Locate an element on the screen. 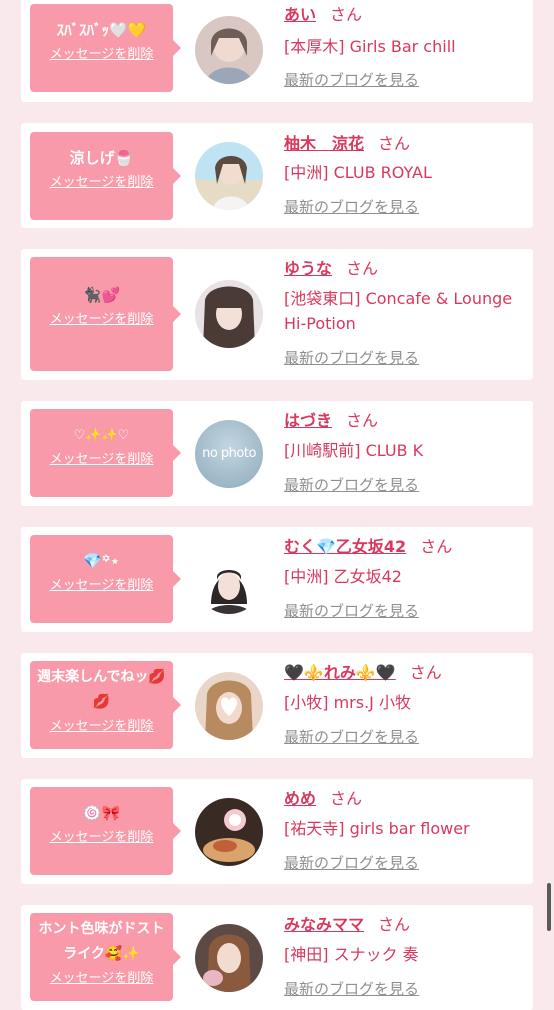 This screenshot has width=554, height=1010. girl-name-link: はづき is located at coordinates (308, 420).